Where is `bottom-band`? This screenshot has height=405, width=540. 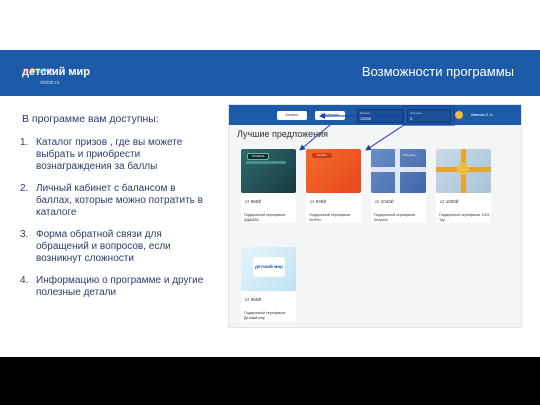
bottom-band is located at coordinates (270, 381).